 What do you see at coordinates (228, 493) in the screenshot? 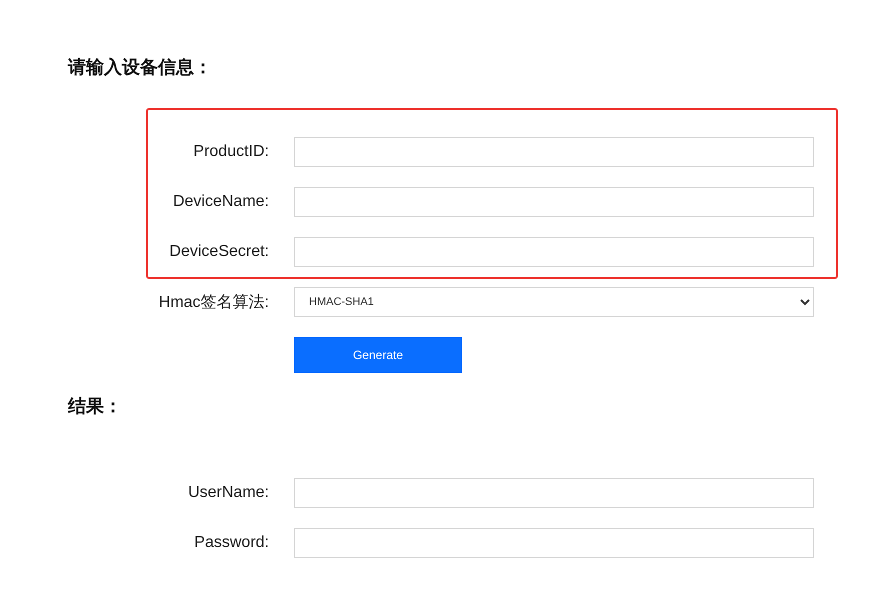
I see `field-label: UserName:` at bounding box center [228, 493].